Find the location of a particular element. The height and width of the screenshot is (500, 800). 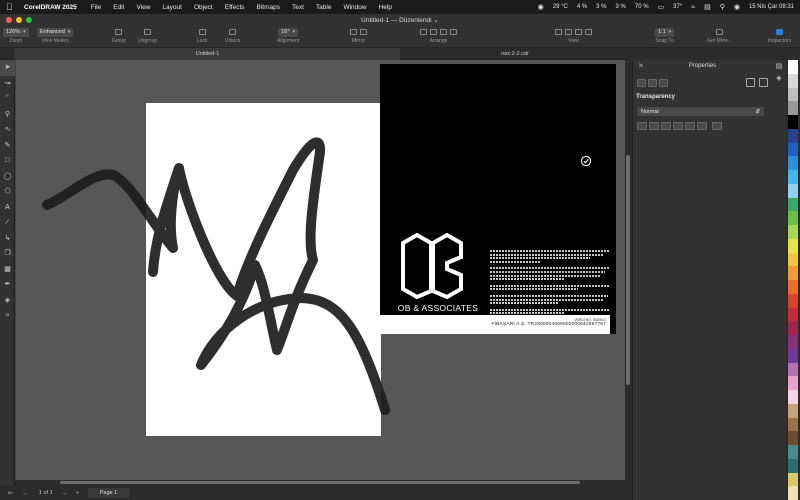

status-temp: 37° is located at coordinates (677, 7).